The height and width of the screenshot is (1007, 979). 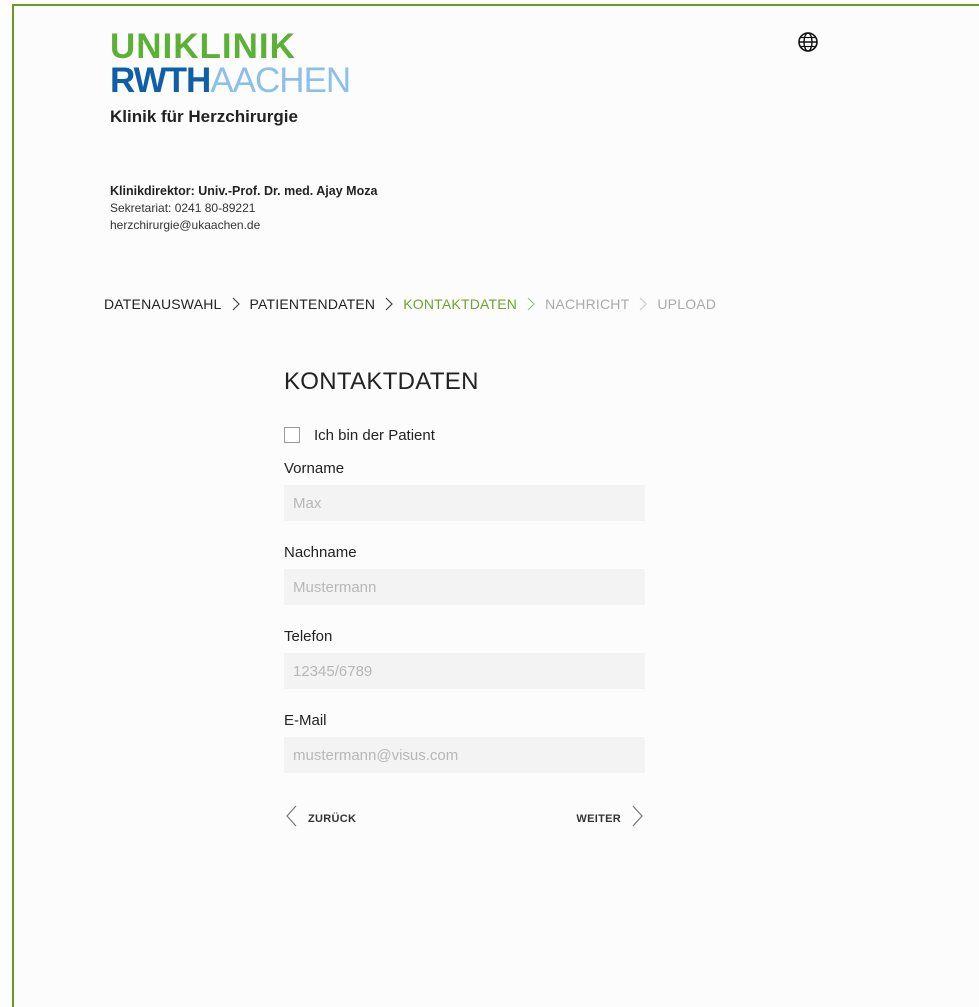 I want to click on back-button: ZURÜCK, so click(x=320, y=818).